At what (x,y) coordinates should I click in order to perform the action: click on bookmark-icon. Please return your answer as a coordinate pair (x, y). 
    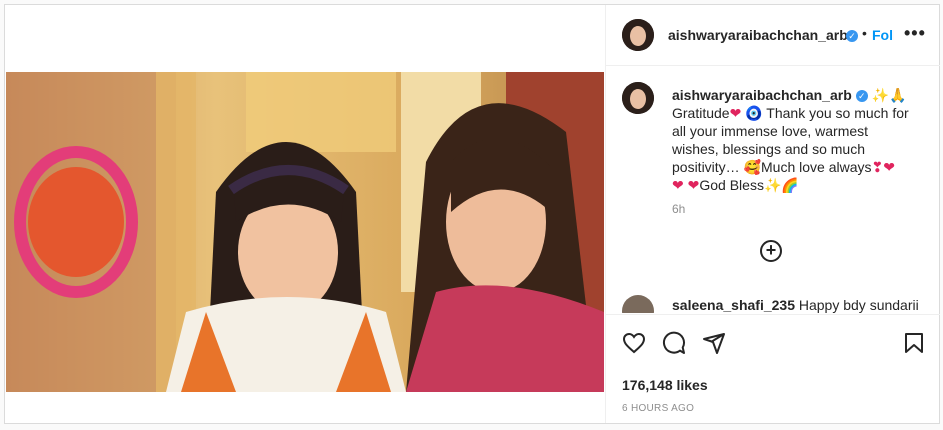
    Looking at the image, I should click on (914, 343).